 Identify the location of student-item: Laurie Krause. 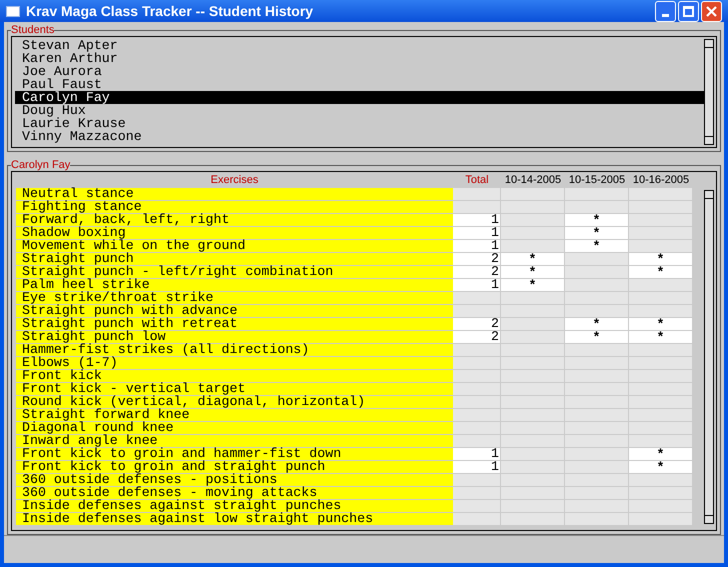
(359, 123).